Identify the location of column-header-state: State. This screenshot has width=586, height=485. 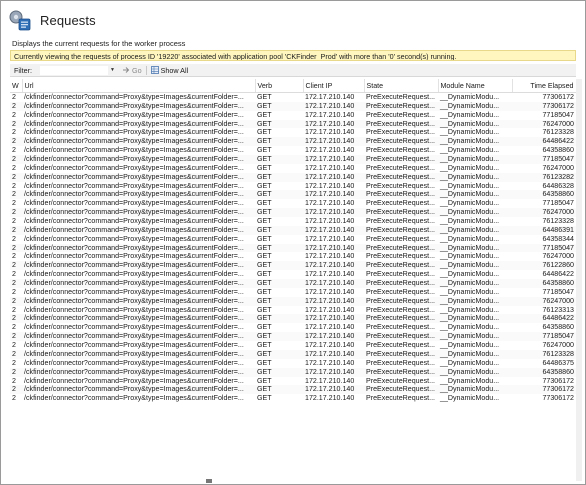
(401, 86).